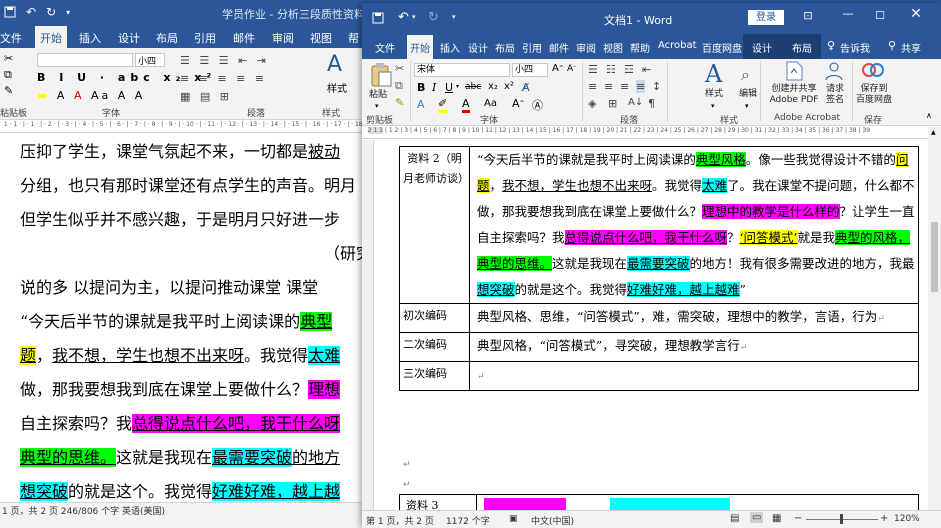 This screenshot has width=941, height=528. I want to click on save-to-baidu-button: 保存到 百度网盘, so click(874, 95).